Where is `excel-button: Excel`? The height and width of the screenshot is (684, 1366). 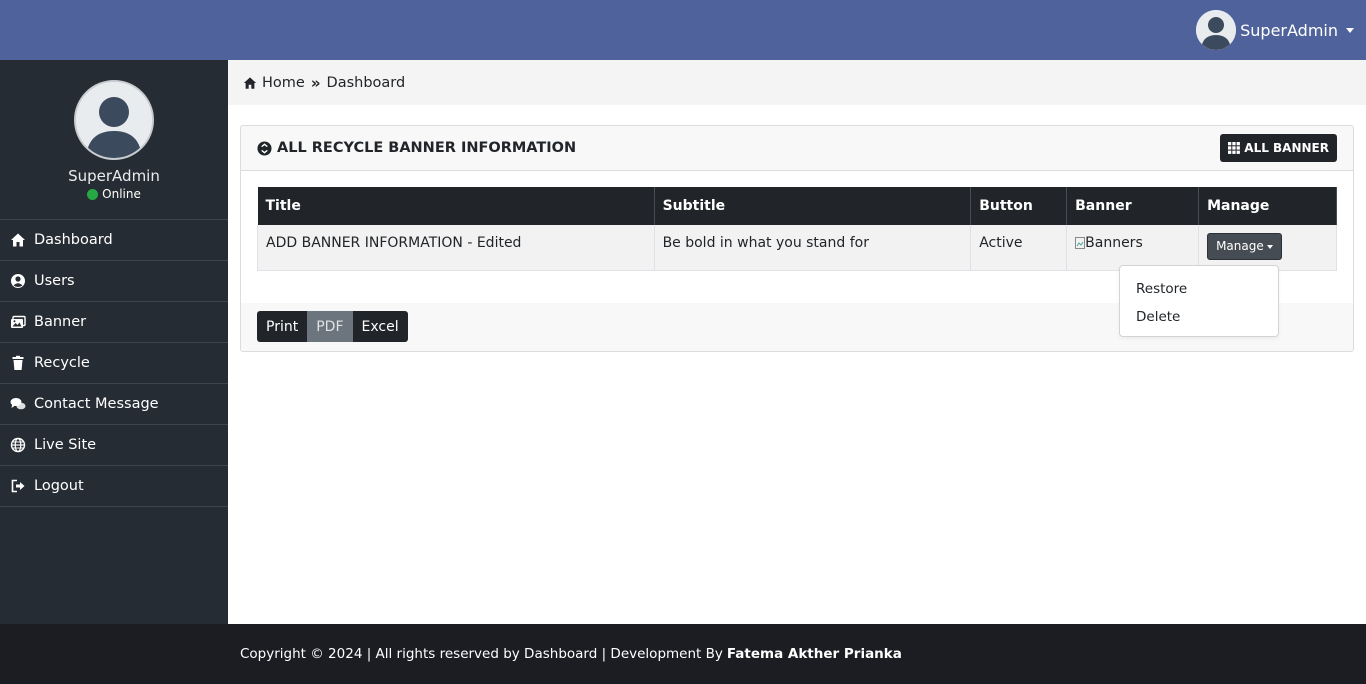 excel-button: Excel is located at coordinates (380, 326).